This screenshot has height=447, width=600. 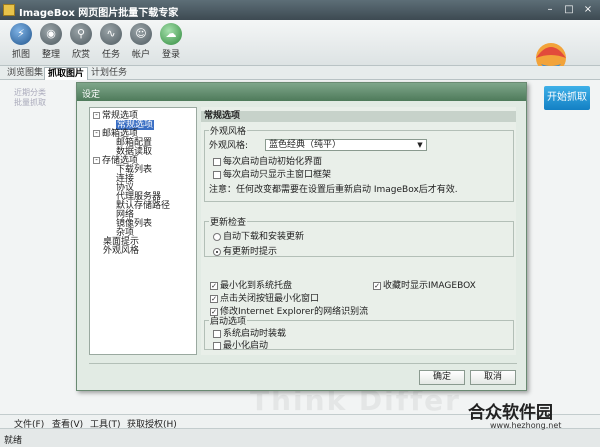 What do you see at coordinates (359, 332) in the screenshot?
I see `startup-group: 启动选项 系统启动时装载 最小化启动` at bounding box center [359, 332].